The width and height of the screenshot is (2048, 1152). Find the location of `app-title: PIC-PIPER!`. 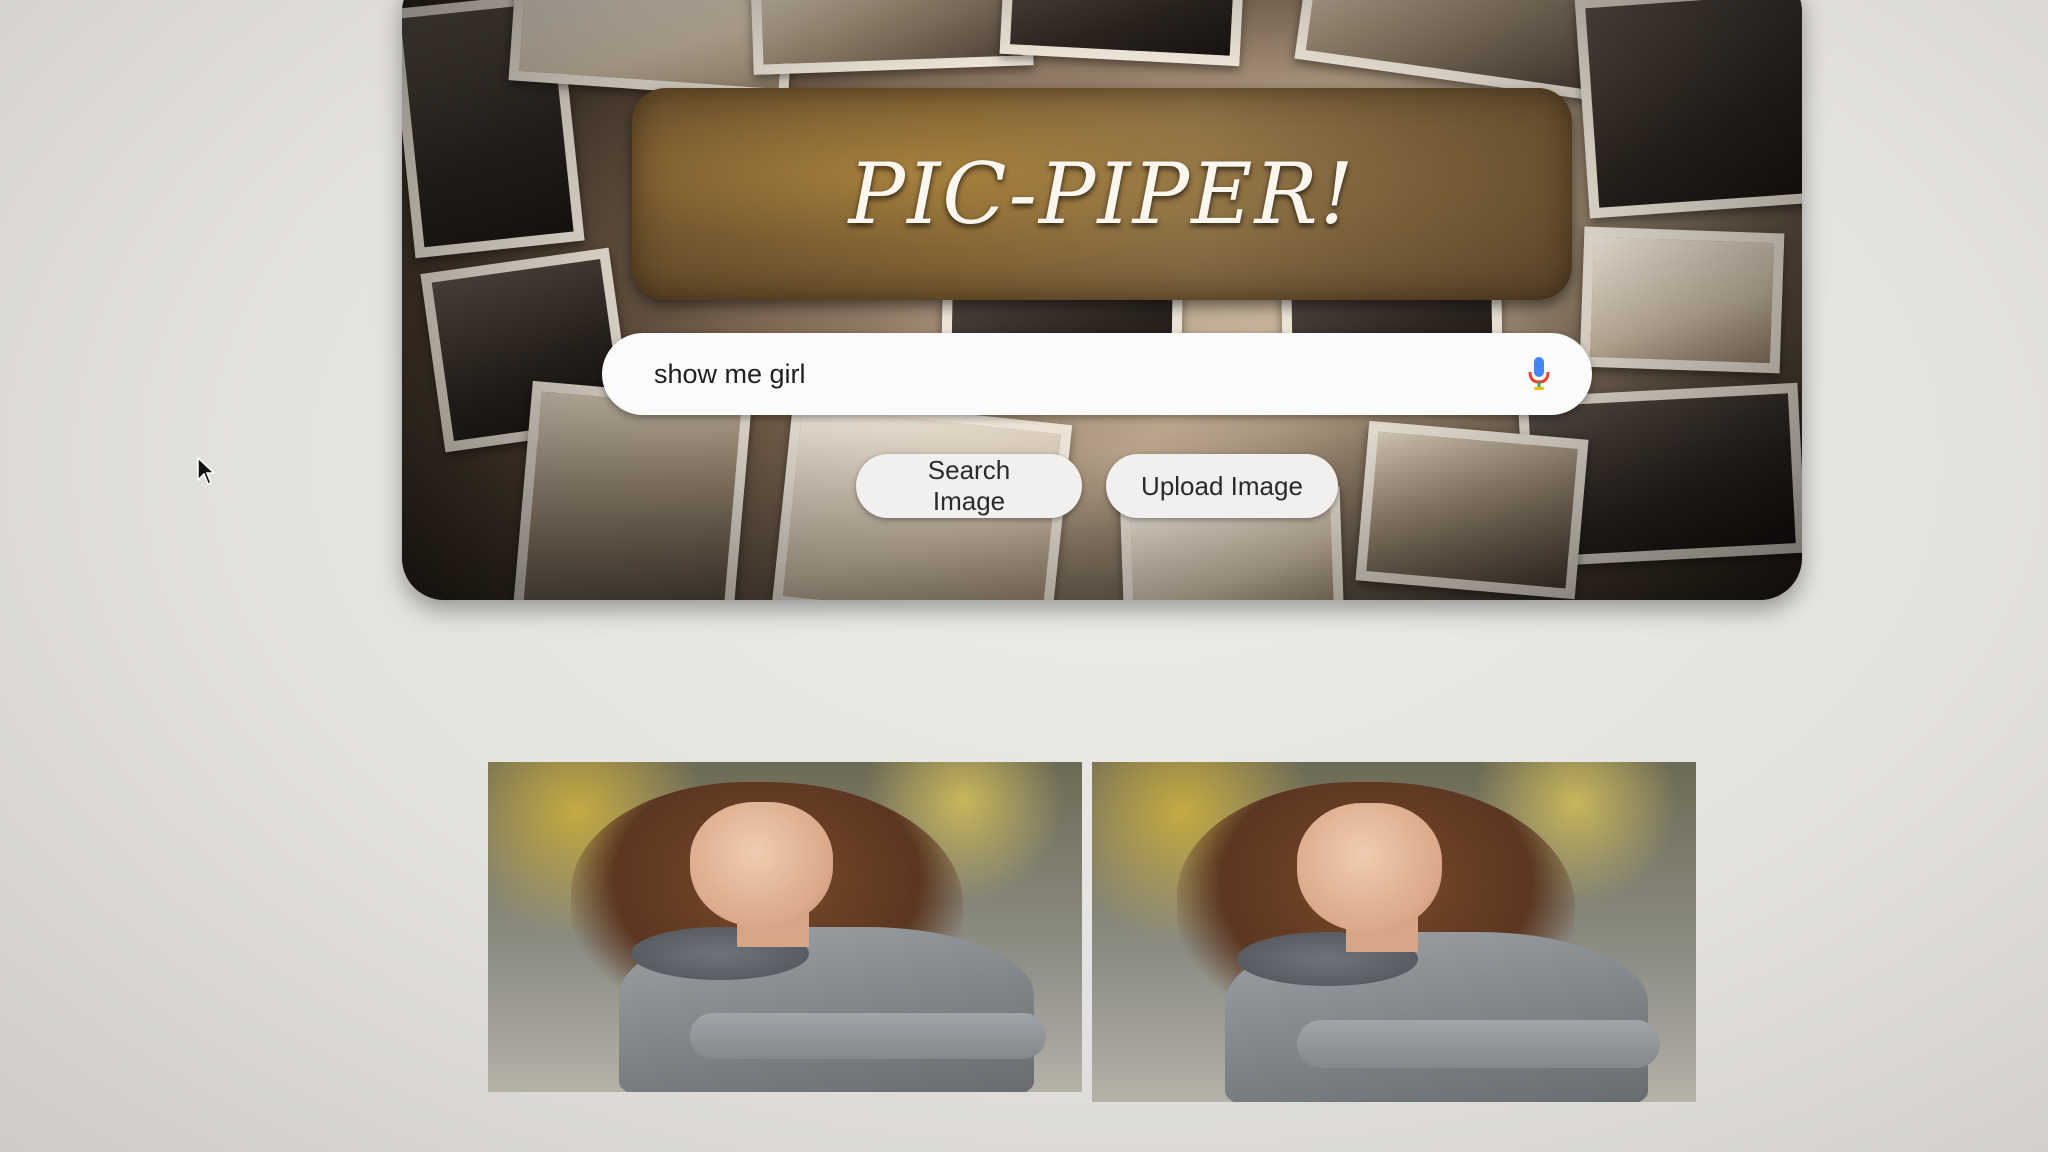

app-title: PIC-PIPER! is located at coordinates (1102, 194).